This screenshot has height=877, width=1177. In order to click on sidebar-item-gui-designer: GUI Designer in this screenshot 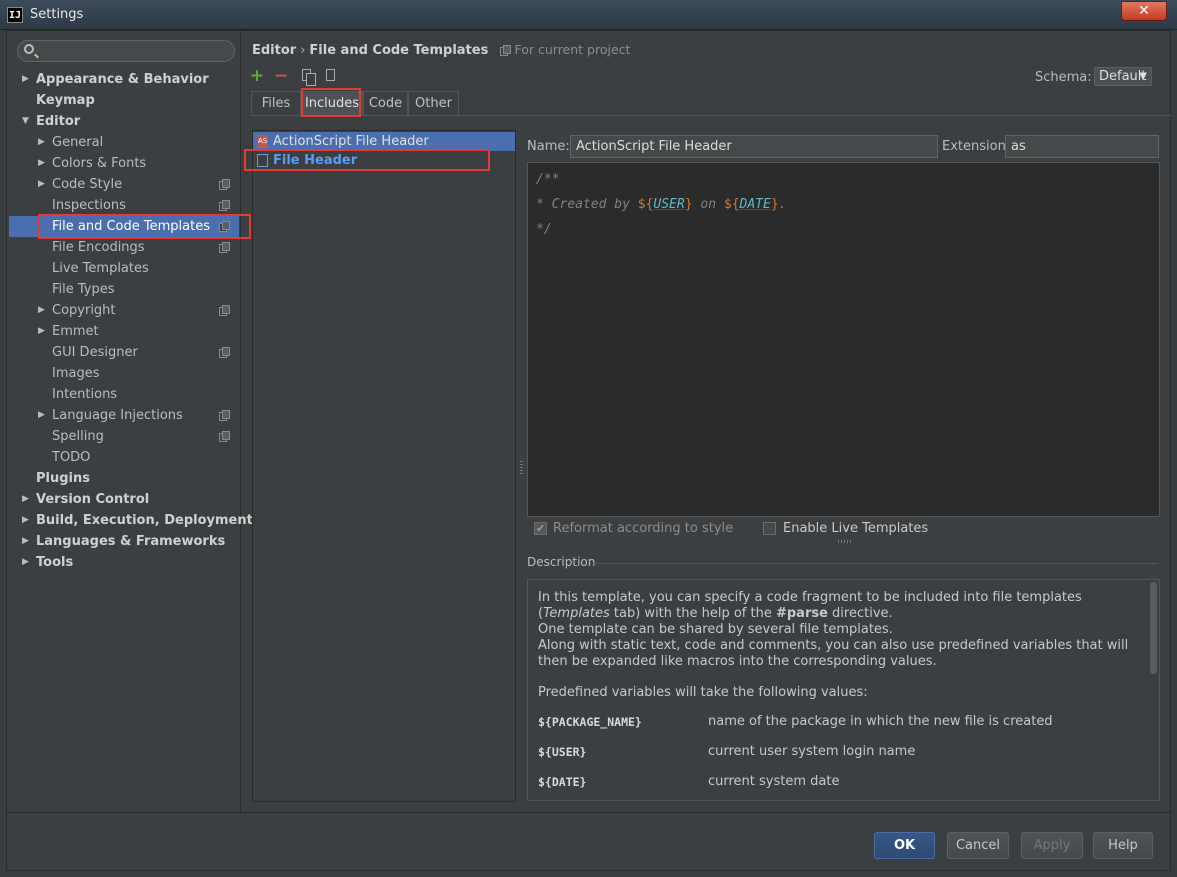, I will do `click(123, 352)`.